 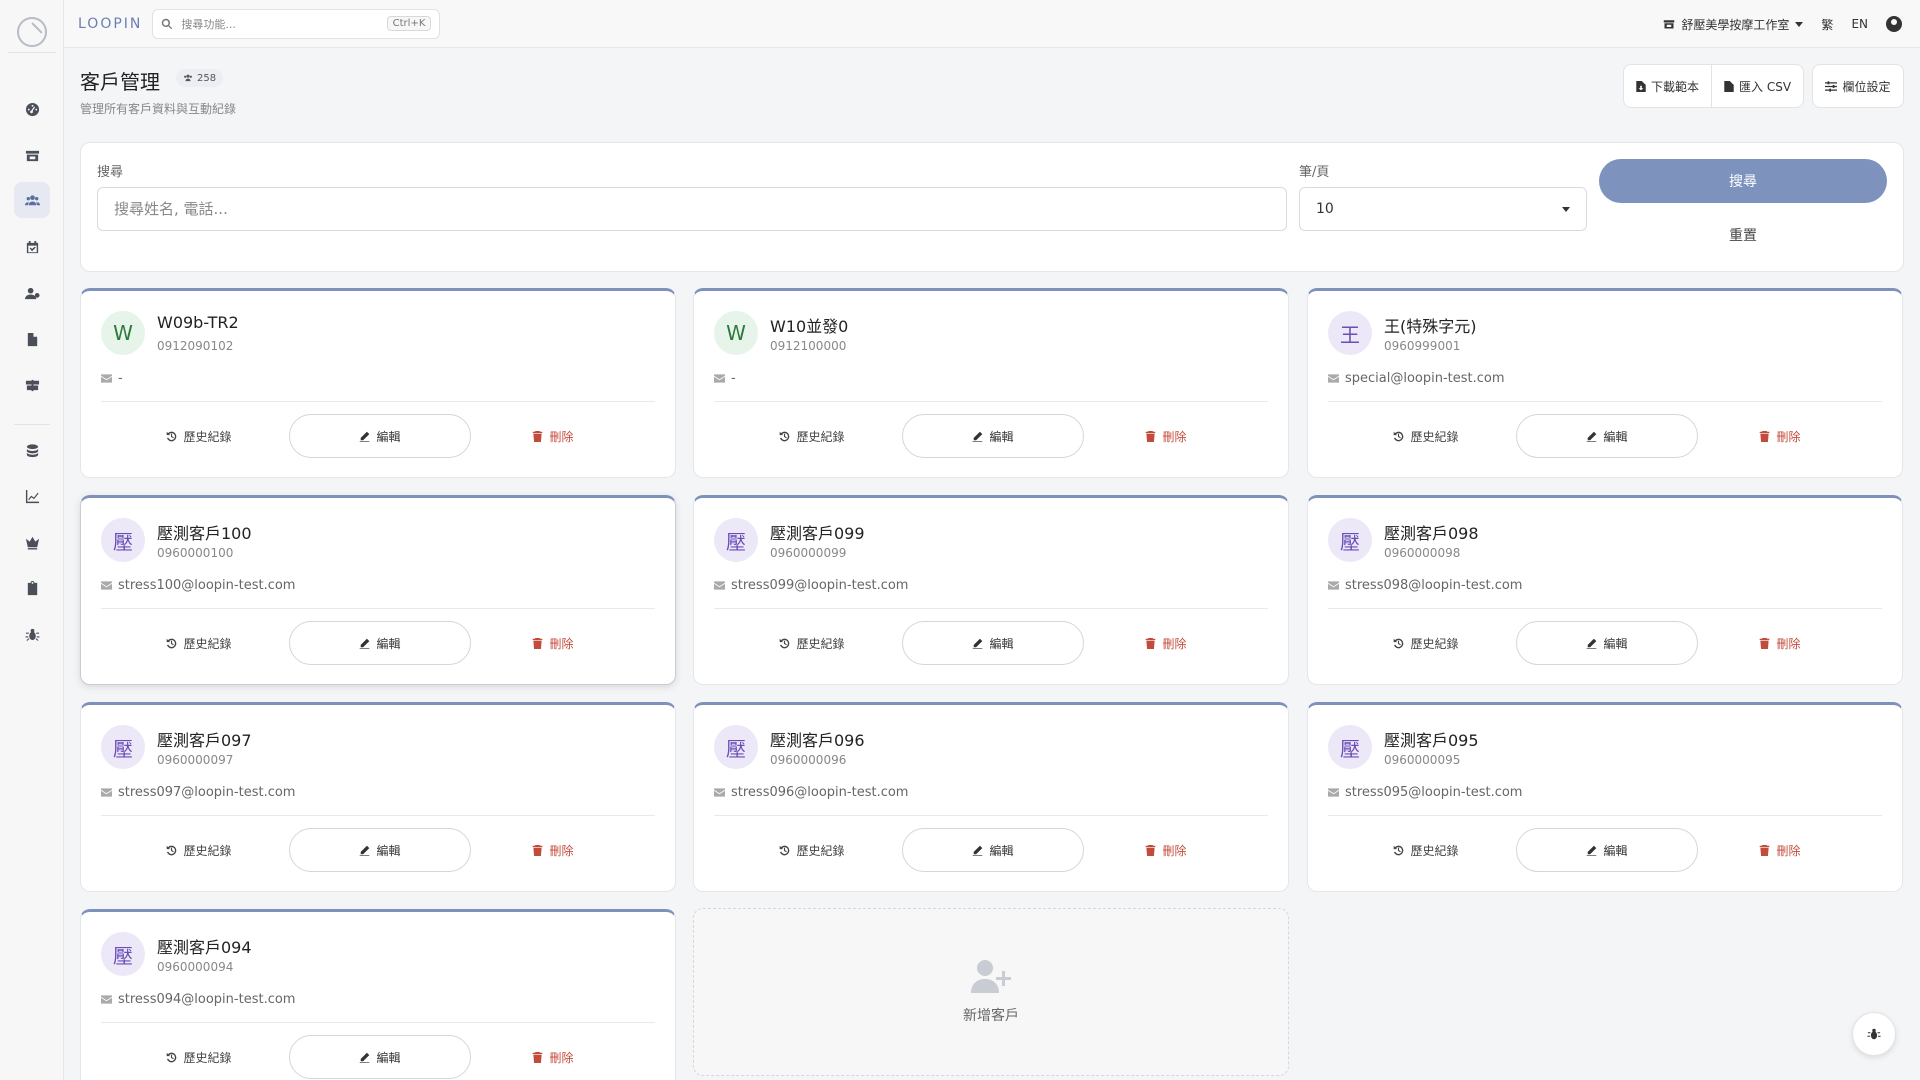 I want to click on document-icon, so click(x=32, y=339).